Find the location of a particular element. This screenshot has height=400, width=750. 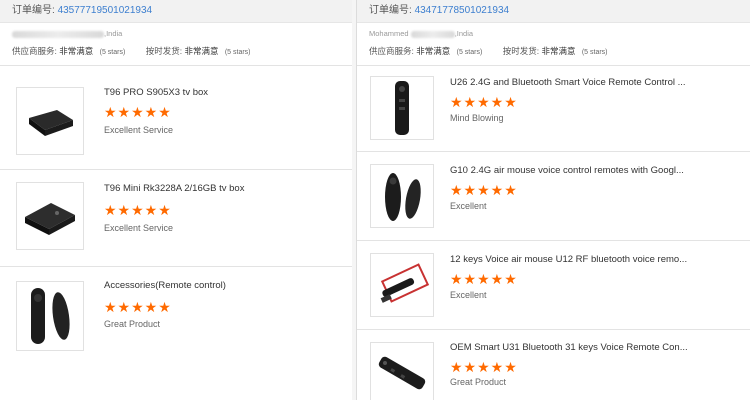

buyer-info: Mohammed ,India is located at coordinates (421, 33).